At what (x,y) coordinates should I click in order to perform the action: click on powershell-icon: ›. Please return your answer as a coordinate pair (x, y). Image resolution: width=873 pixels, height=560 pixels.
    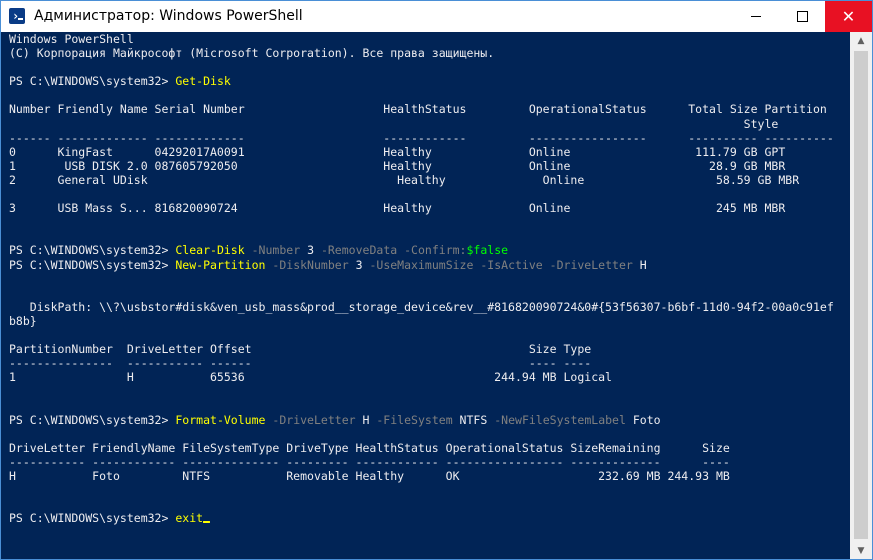
    Looking at the image, I should click on (17, 16).